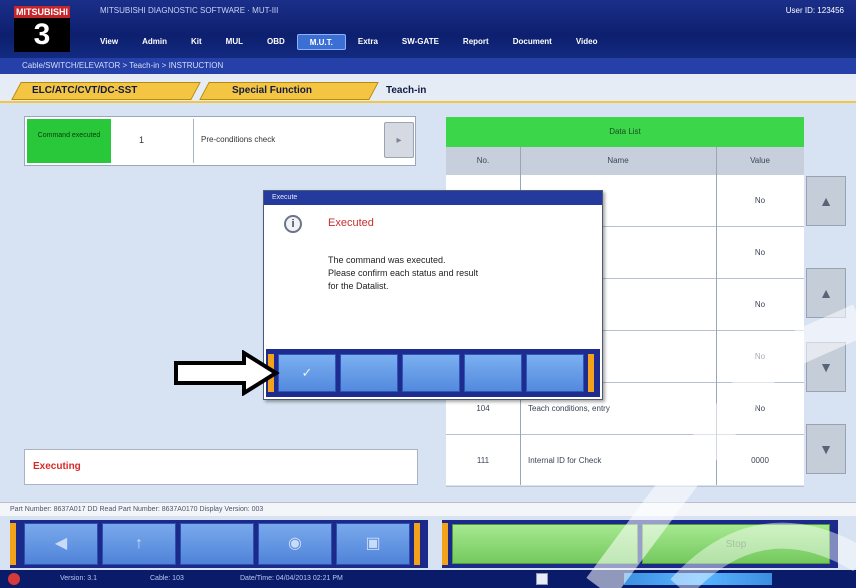 The height and width of the screenshot is (588, 856). I want to click on column-header-value: Value, so click(760, 160).